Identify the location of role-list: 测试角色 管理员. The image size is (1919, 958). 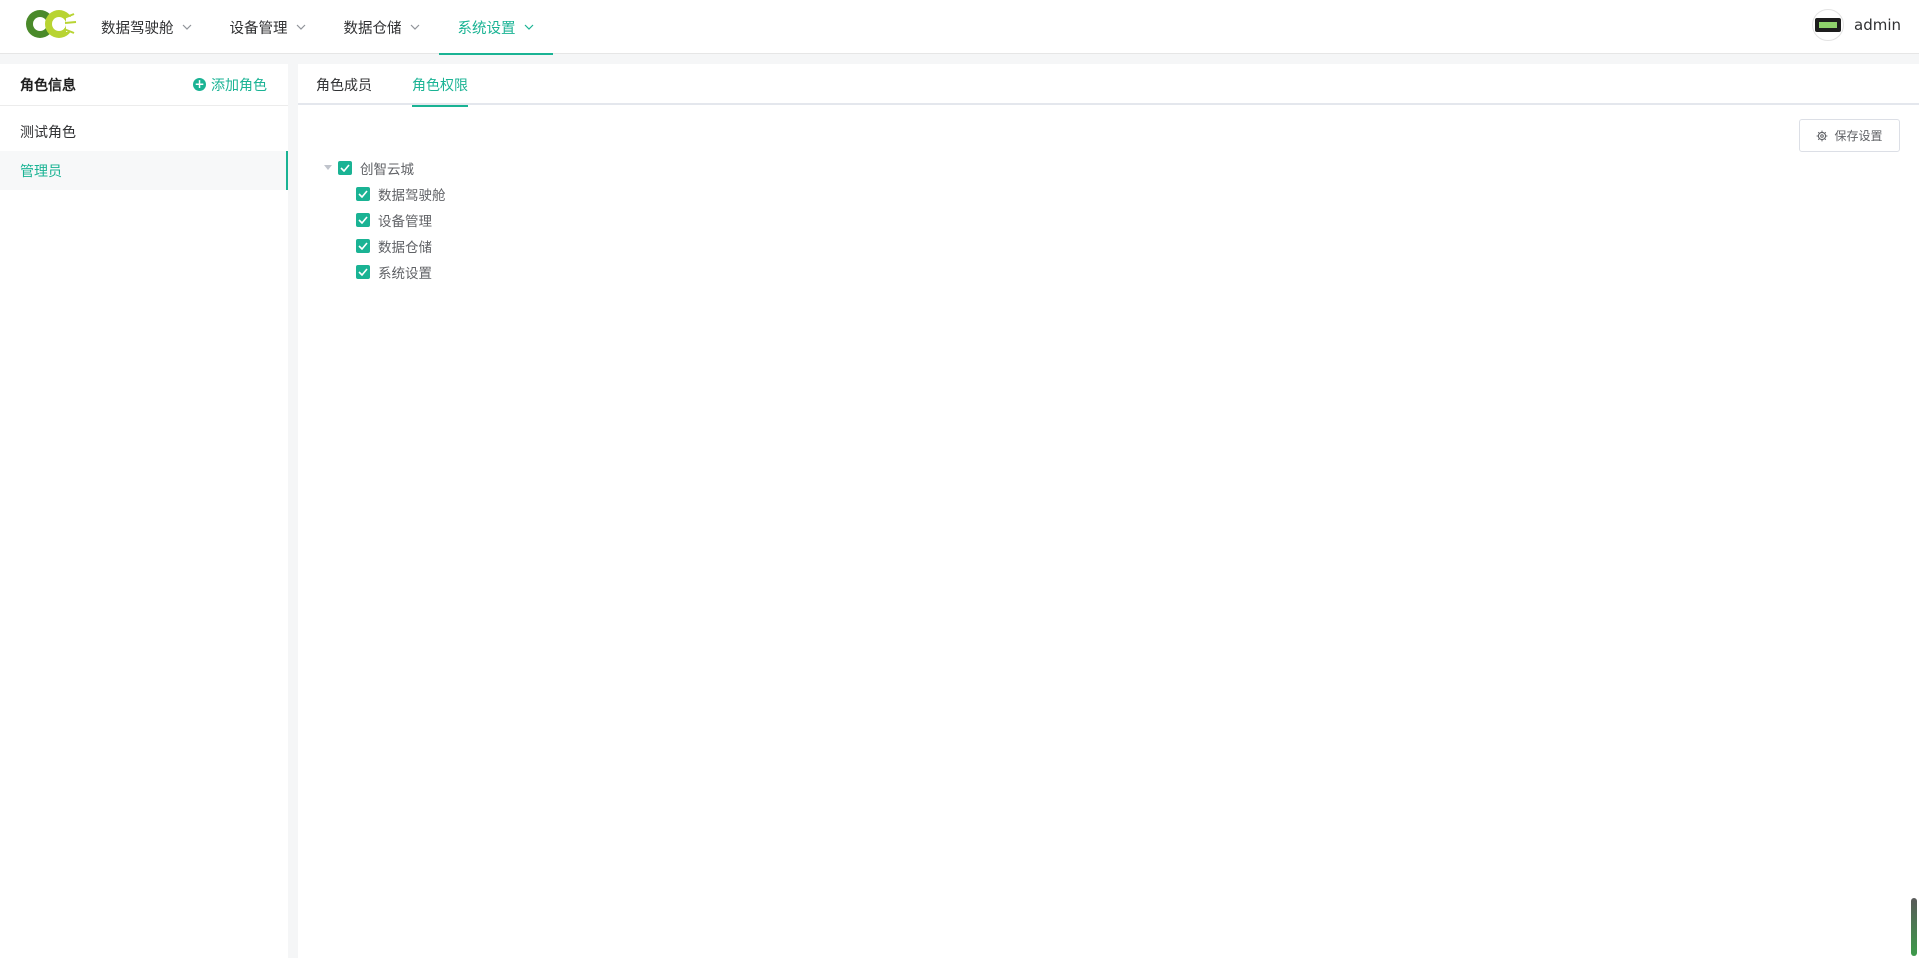
(144, 151).